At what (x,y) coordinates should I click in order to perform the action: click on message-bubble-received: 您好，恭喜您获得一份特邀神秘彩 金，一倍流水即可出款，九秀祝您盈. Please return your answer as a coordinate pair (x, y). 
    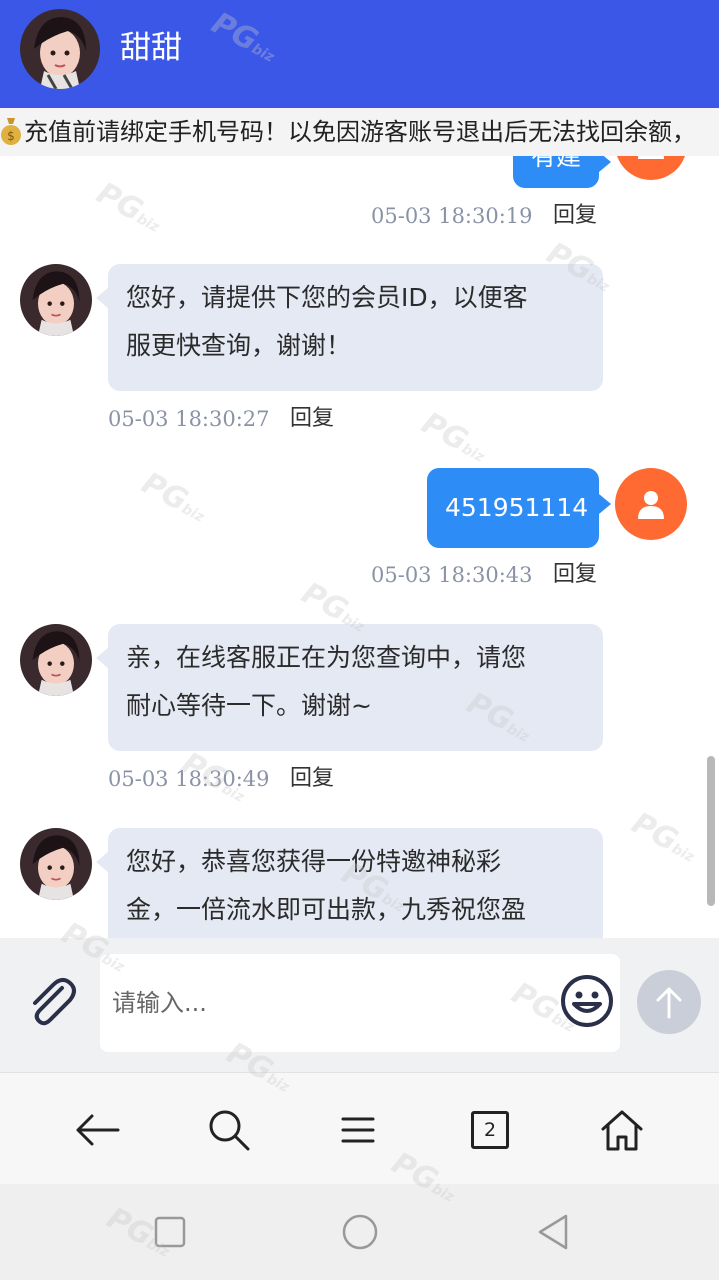
    Looking at the image, I should click on (349, 883).